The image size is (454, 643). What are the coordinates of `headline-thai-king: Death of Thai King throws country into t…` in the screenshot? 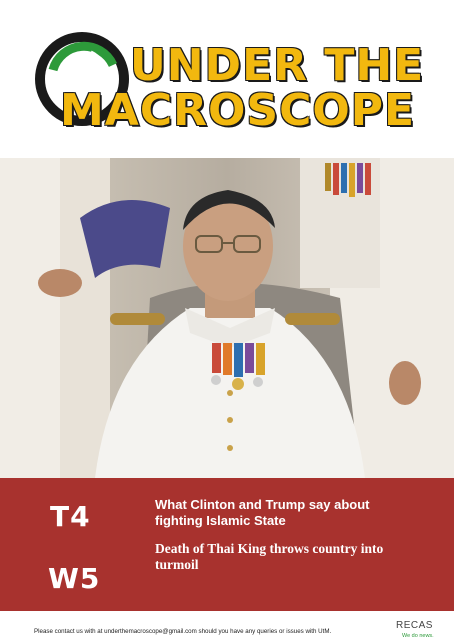 It's located at (285, 557).